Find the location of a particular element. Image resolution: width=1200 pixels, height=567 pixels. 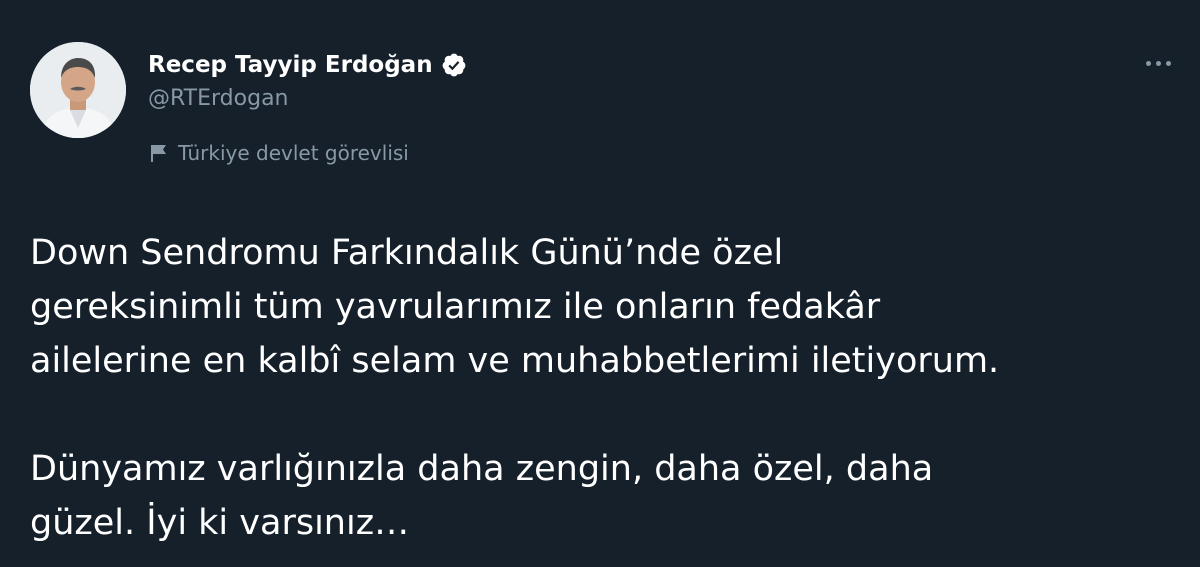

government-label: Türkiye devlet görevlisi is located at coordinates (278, 153).